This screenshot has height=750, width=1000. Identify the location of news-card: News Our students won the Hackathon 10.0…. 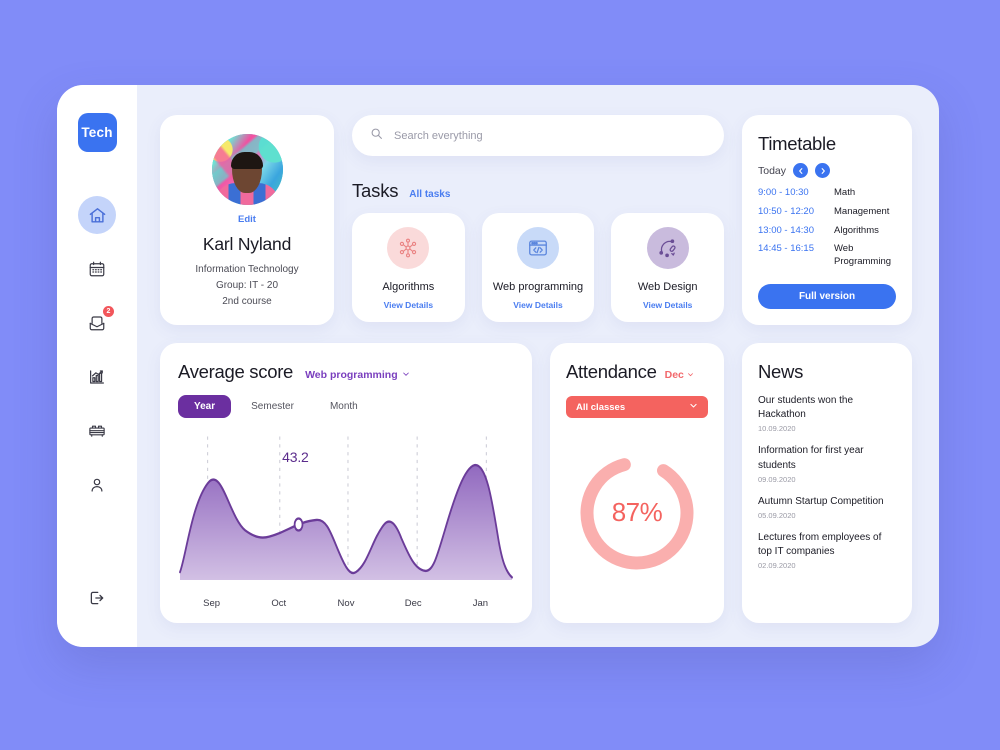
(827, 483).